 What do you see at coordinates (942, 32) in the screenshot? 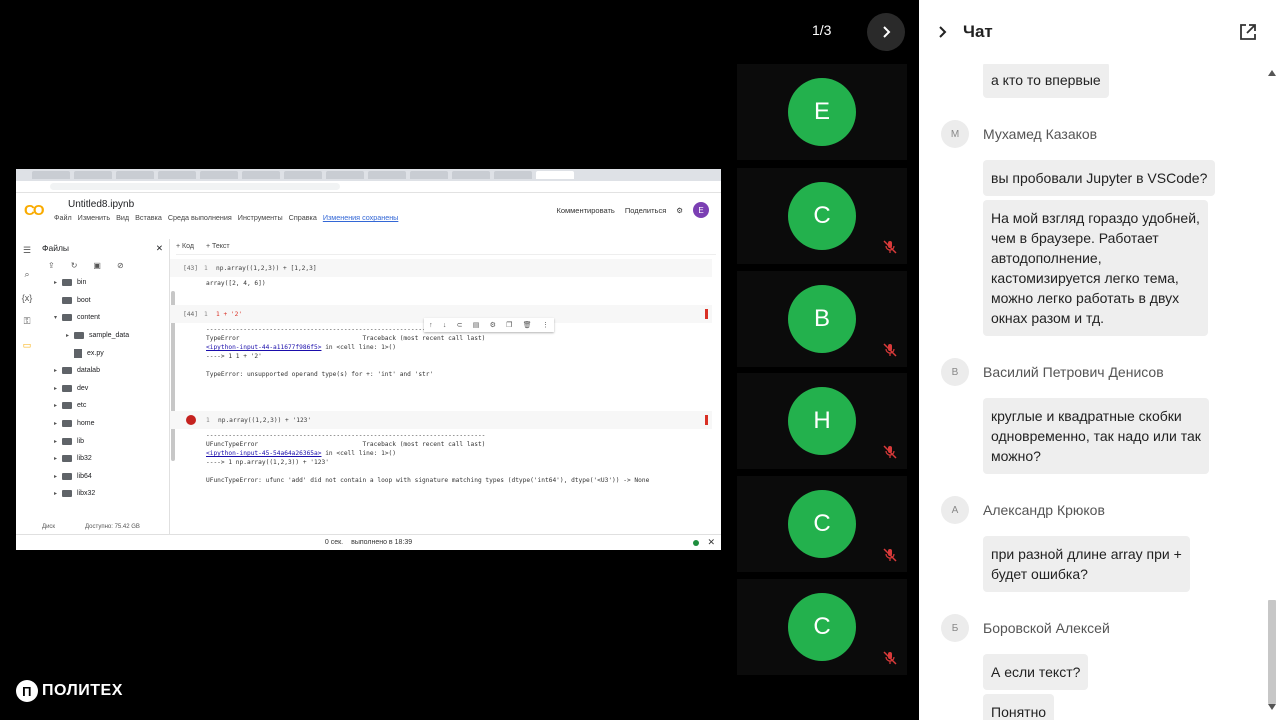
I see `collapse-chat-icon` at bounding box center [942, 32].